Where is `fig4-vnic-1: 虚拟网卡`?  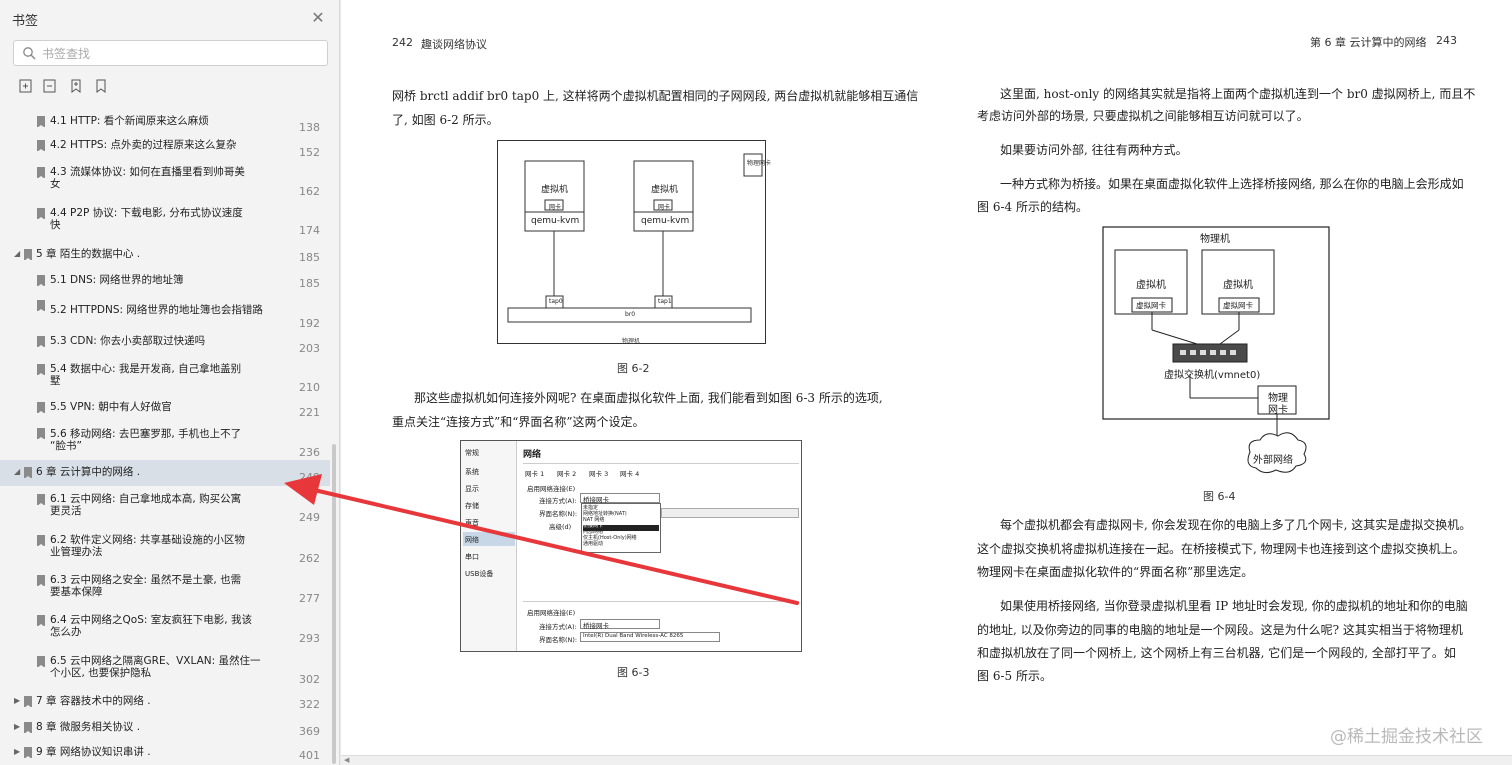
fig4-vnic-1: 虚拟网卡 is located at coordinates (1151, 305).